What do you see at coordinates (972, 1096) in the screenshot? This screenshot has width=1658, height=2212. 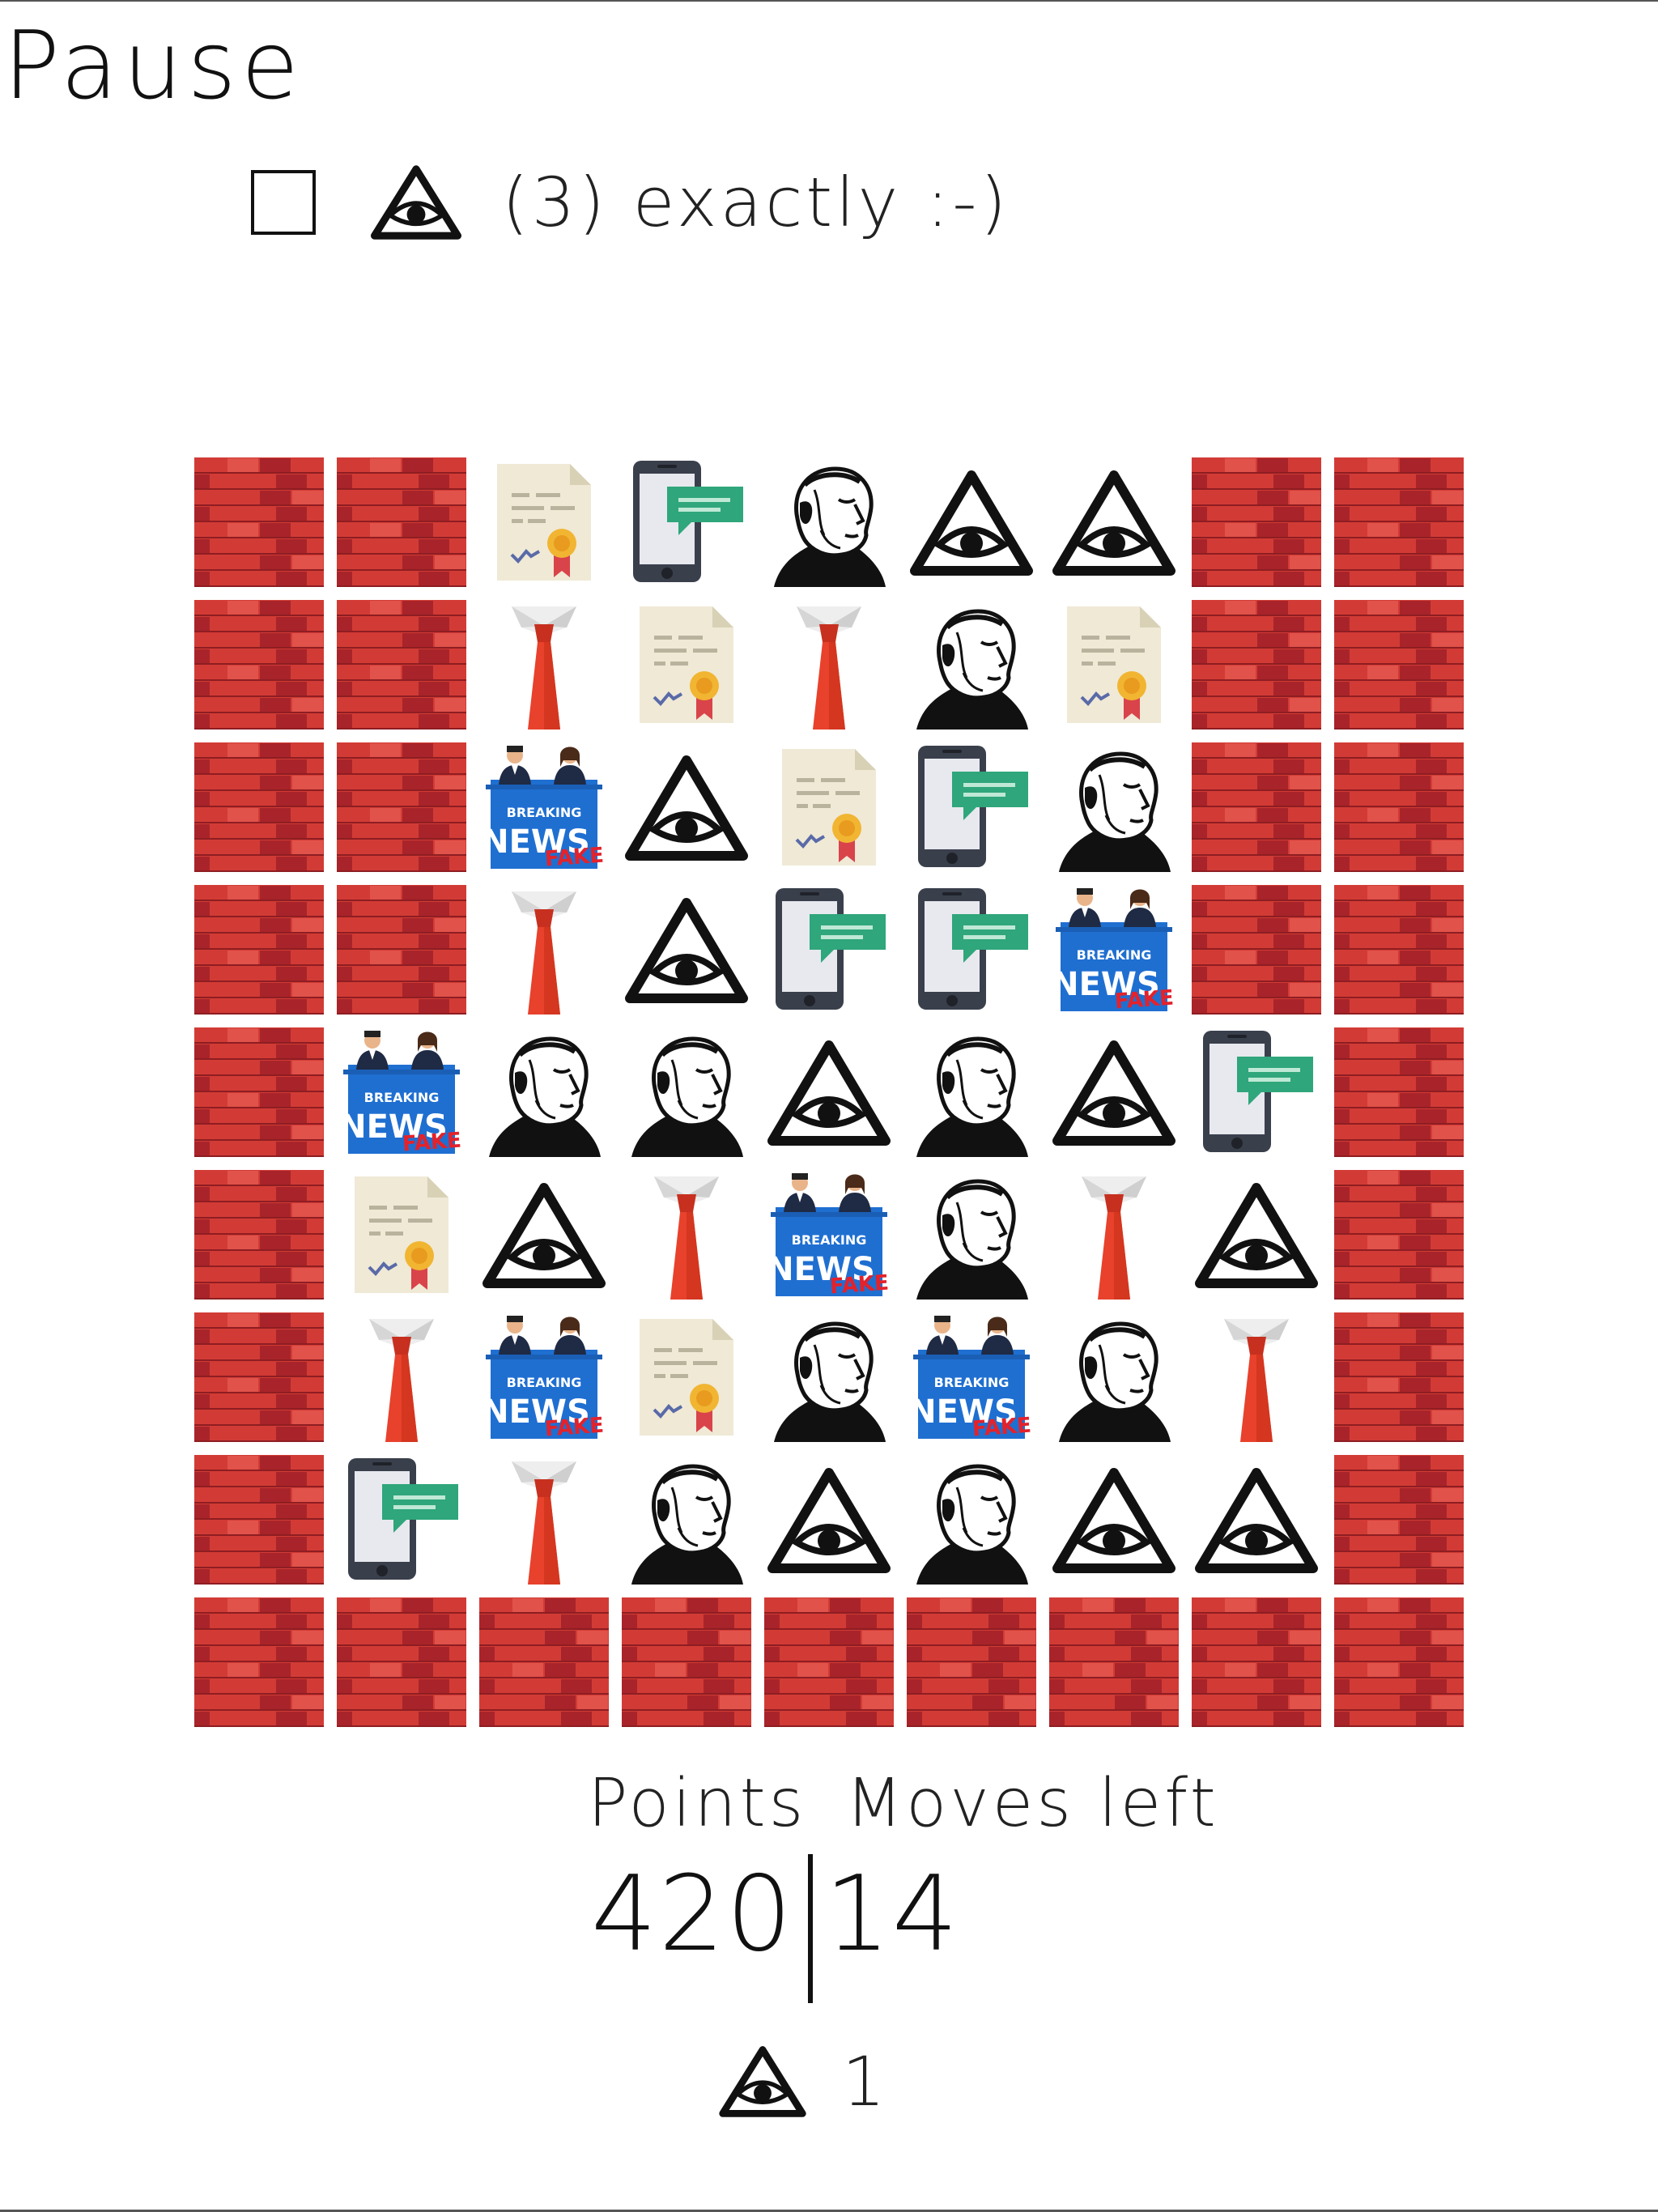 I see `portrait-profile-icon` at bounding box center [972, 1096].